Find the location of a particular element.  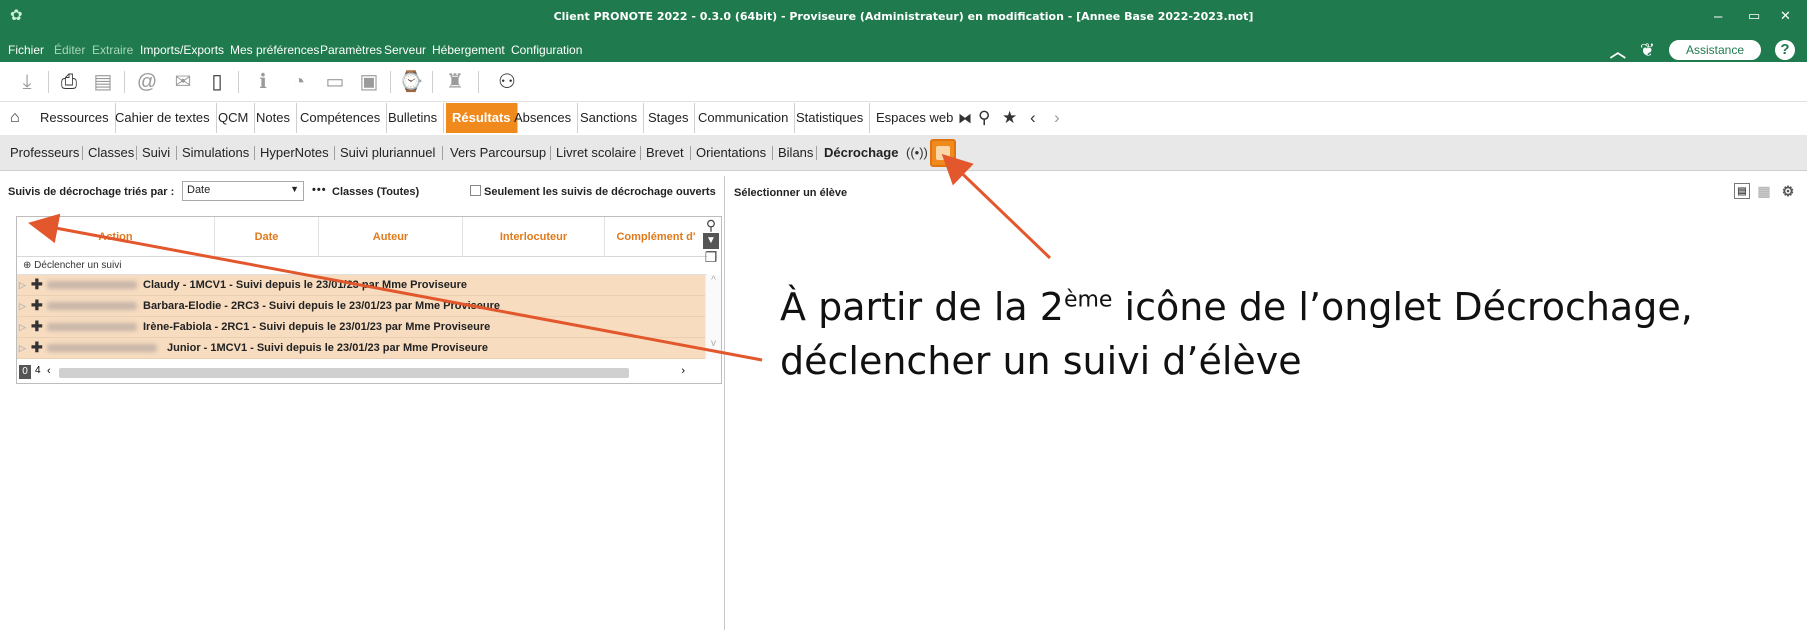

collapse-icon: ⧓ is located at coordinates (965, 118).